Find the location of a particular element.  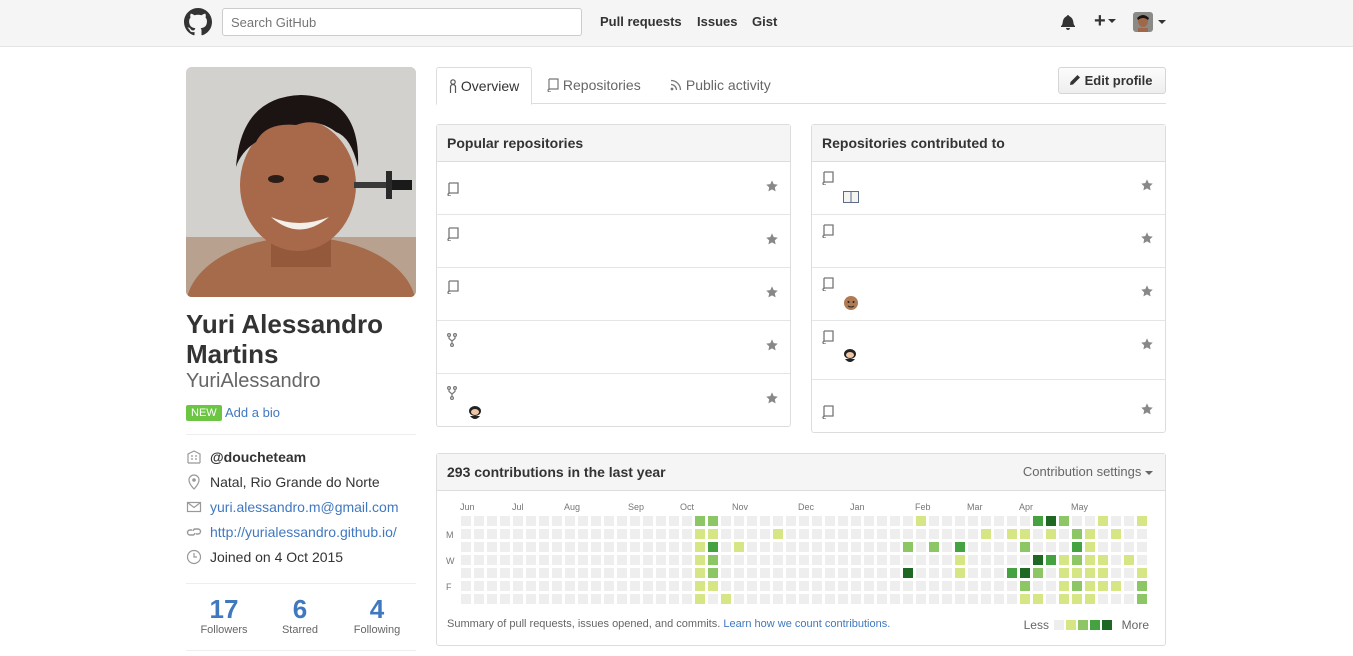

plus-icon: + is located at coordinates (1105, 21).